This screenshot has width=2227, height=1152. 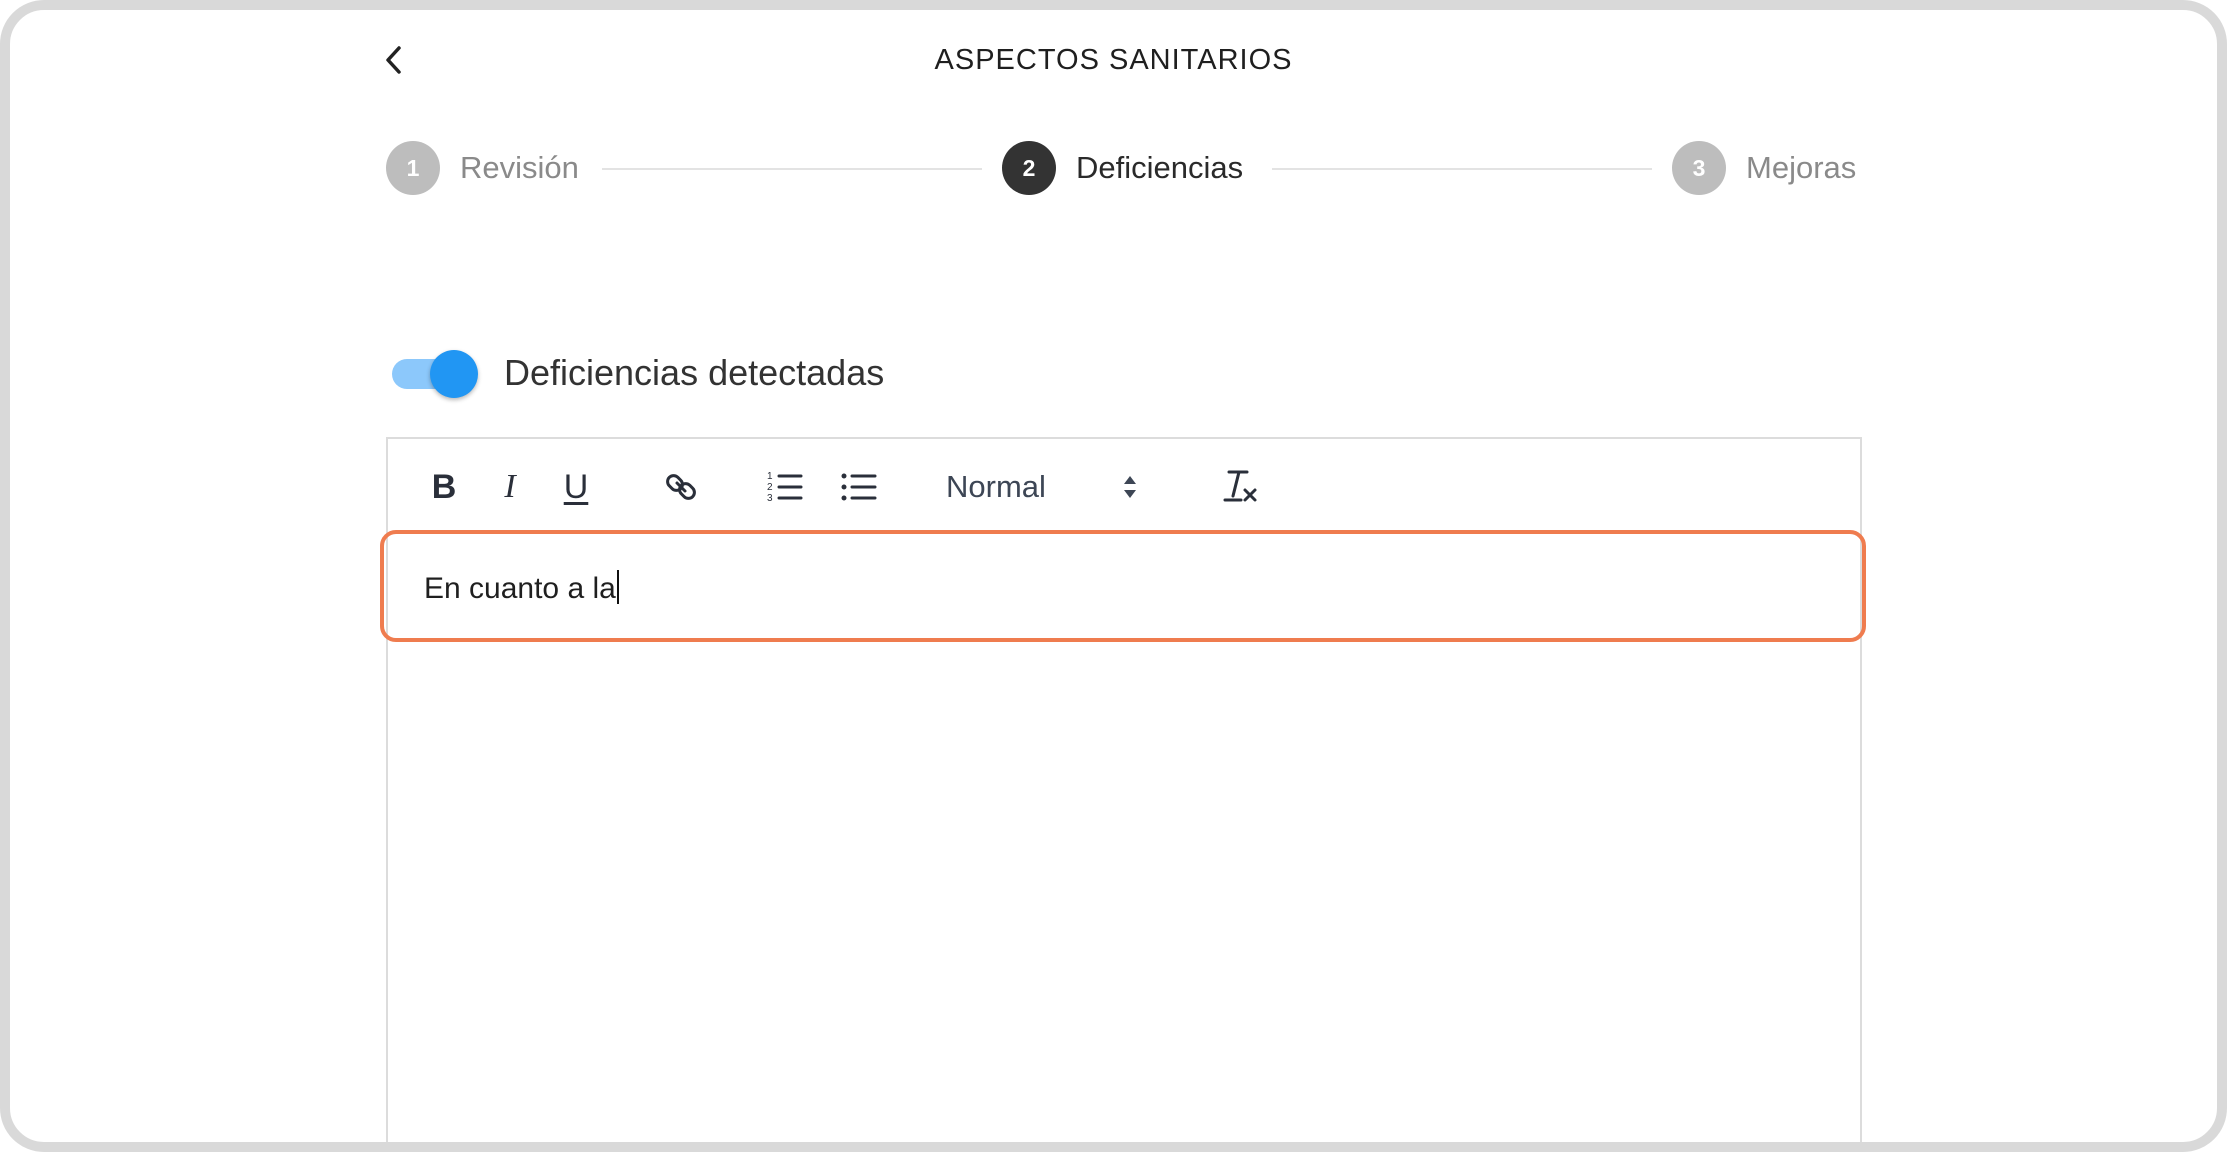 I want to click on bold-button: B, so click(x=444, y=487).